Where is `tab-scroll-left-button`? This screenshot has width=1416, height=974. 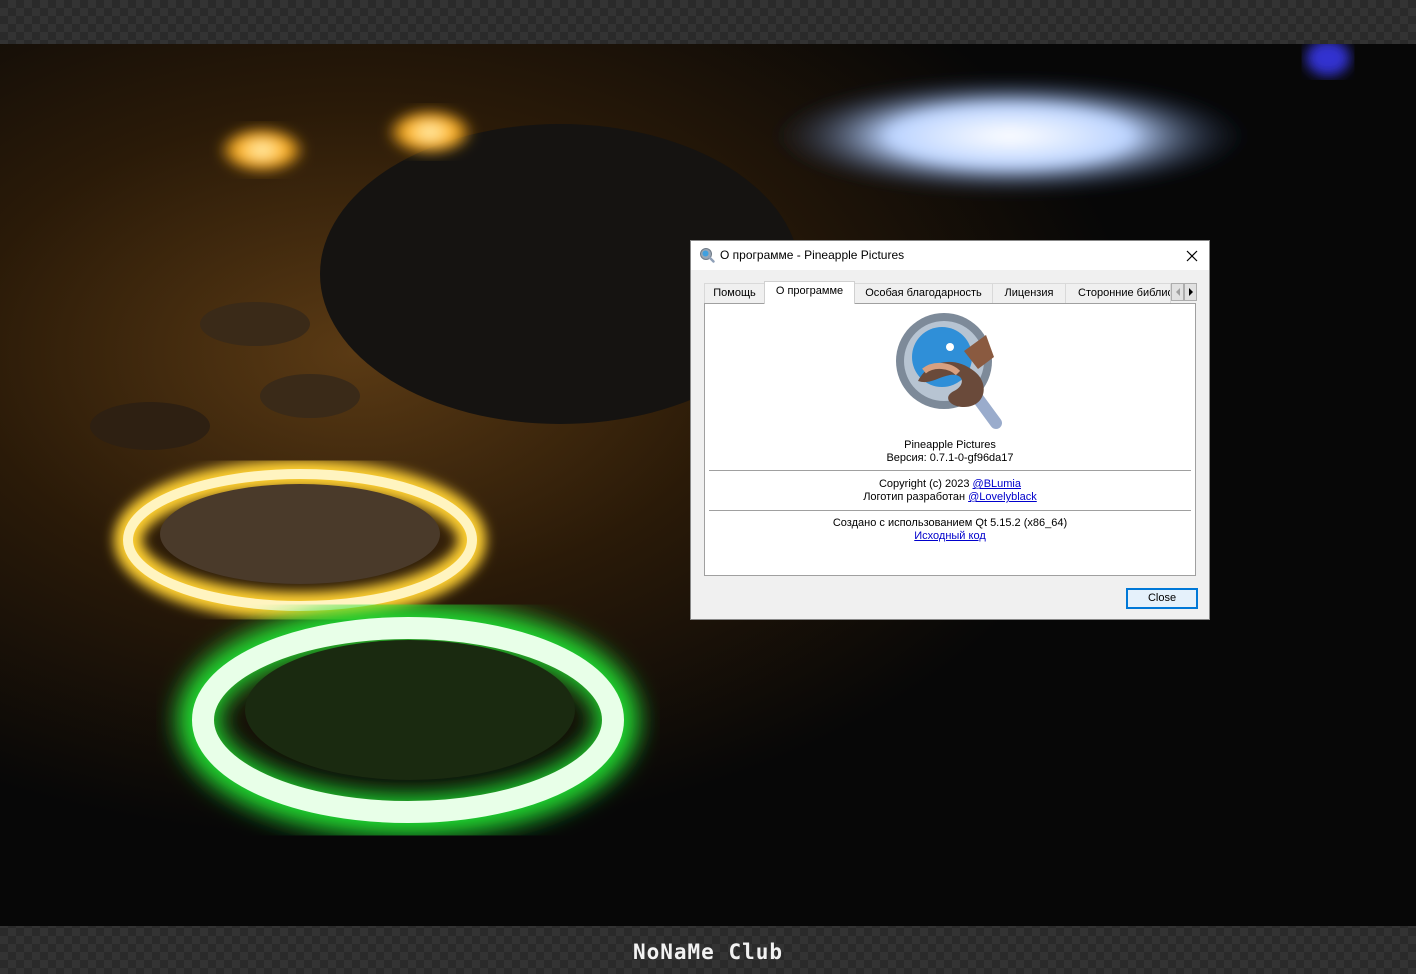 tab-scroll-left-button is located at coordinates (1177, 292).